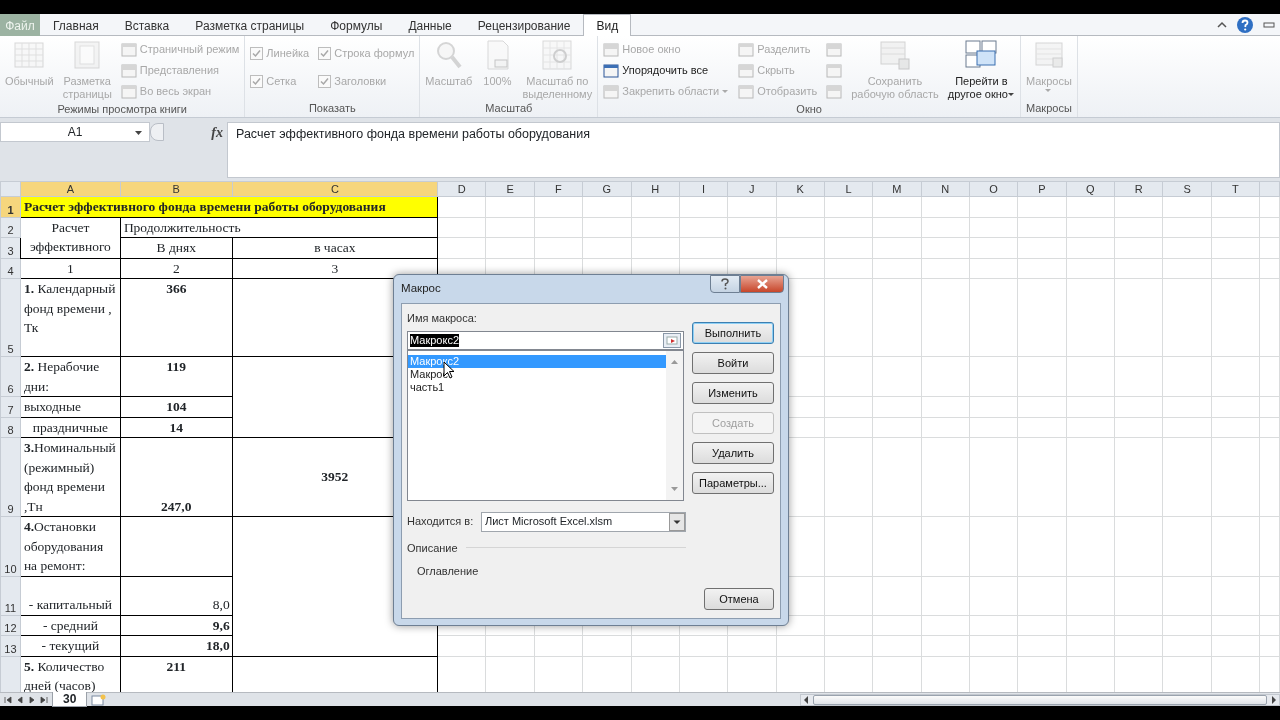  What do you see at coordinates (374, 53) in the screenshot?
I see `checkbox-label: Строка формул` at bounding box center [374, 53].